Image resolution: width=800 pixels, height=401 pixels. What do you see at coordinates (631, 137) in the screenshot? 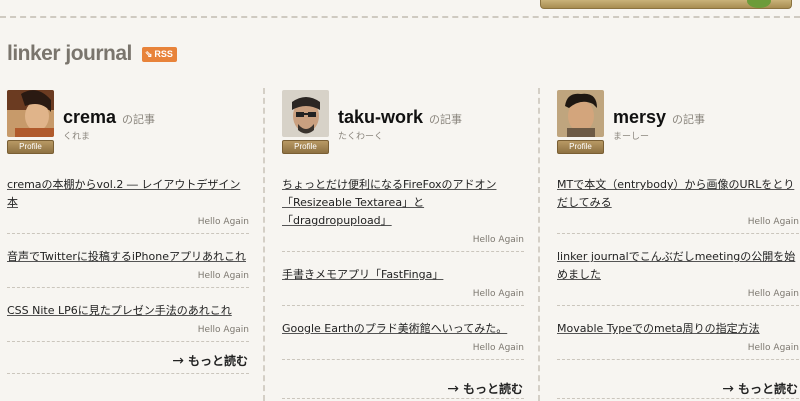
I see `author-kana: まーしー` at bounding box center [631, 137].